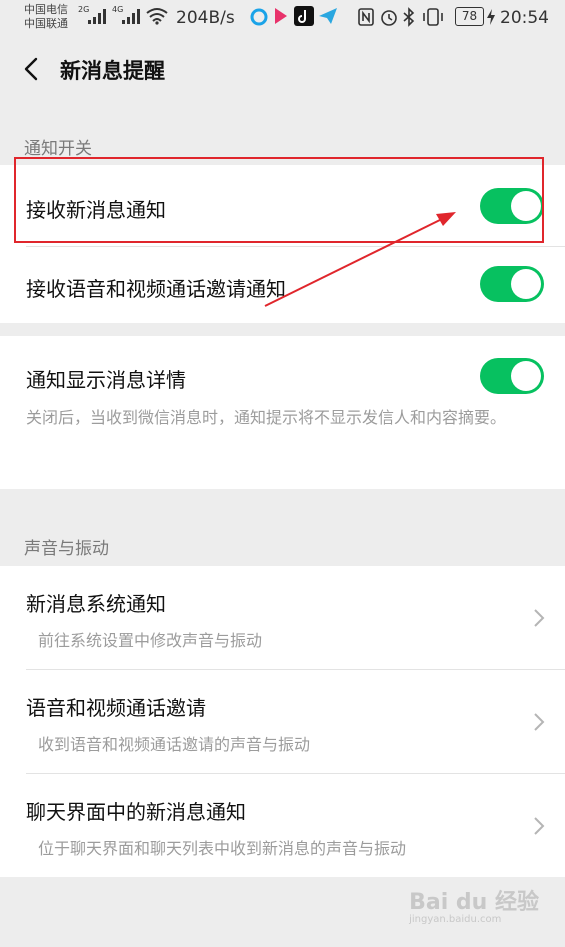  Describe the element at coordinates (455, 919) in the screenshot. I see `watermark-url: jingyan.baidu.com` at that location.